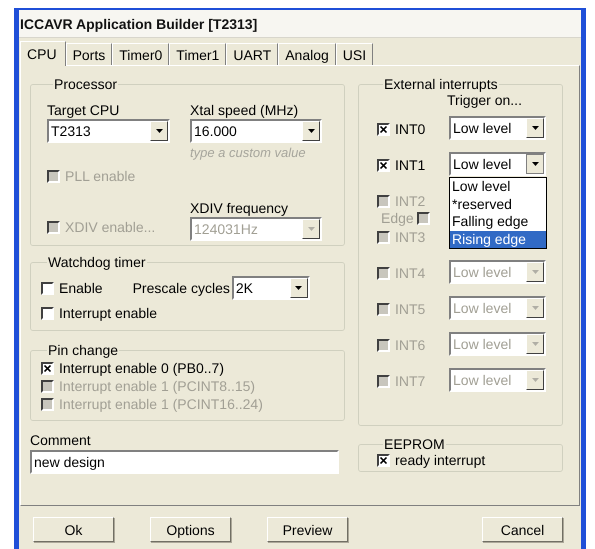 This screenshot has height=549, width=595. I want to click on tab: UART, so click(252, 54).